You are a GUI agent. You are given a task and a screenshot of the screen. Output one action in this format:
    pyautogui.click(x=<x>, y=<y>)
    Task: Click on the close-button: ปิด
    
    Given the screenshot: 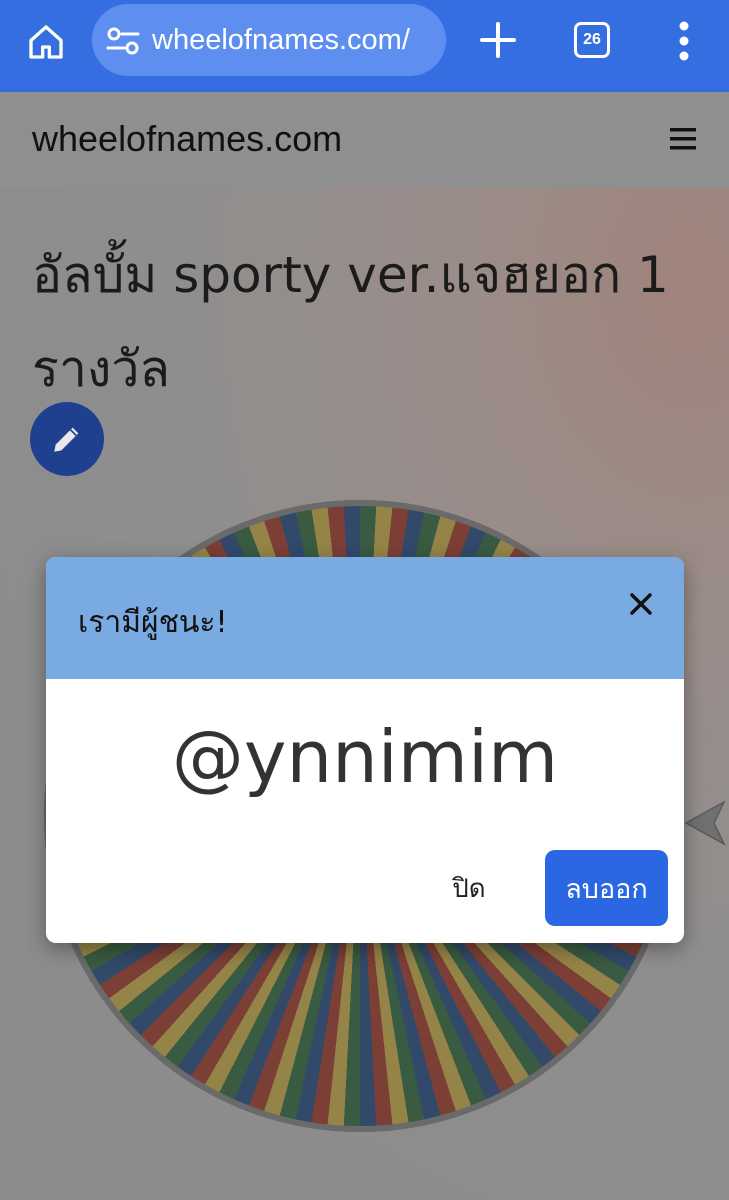 What is the action you would take?
    pyautogui.click(x=469, y=888)
    